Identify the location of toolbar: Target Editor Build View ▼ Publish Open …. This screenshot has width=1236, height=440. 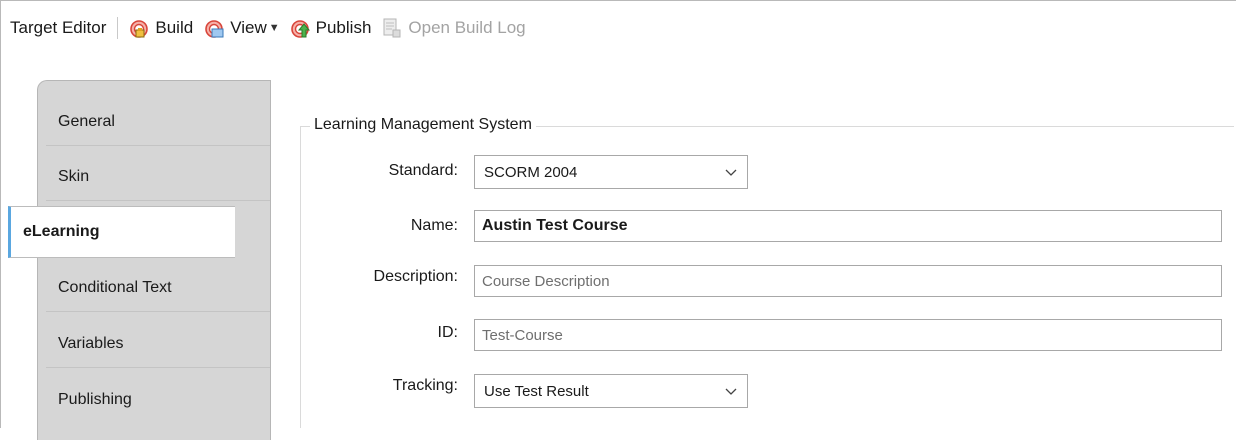
(618, 28).